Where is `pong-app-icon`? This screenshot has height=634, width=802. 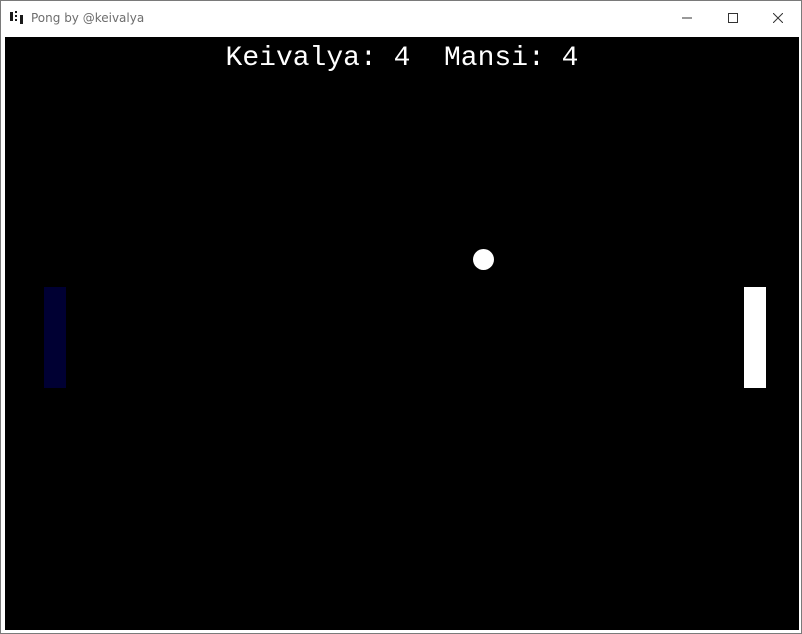
pong-app-icon is located at coordinates (17, 18).